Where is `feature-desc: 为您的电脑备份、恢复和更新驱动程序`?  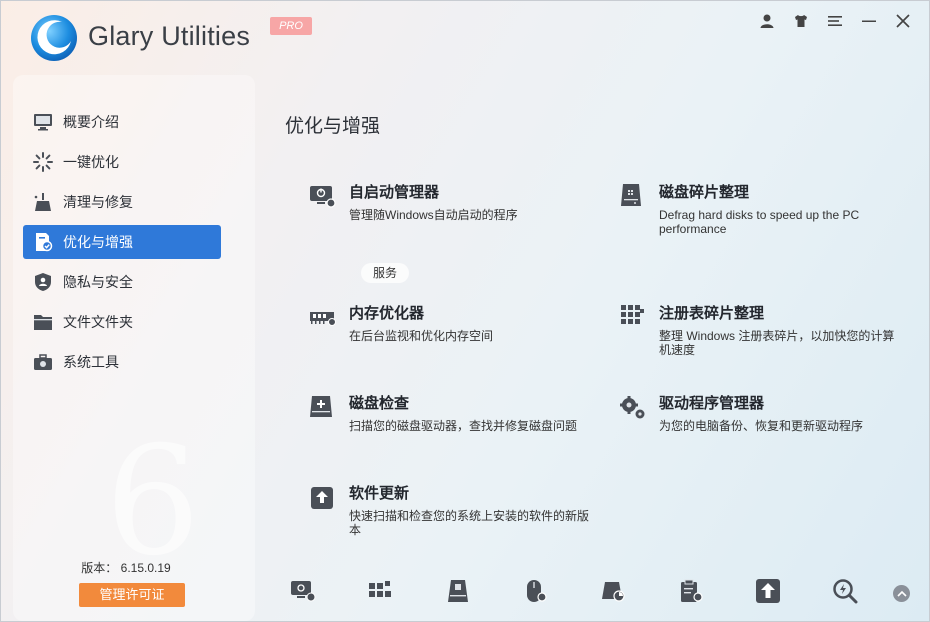
feature-desc: 为您的电脑备份、恢复和更新驱动程序 is located at coordinates (761, 426).